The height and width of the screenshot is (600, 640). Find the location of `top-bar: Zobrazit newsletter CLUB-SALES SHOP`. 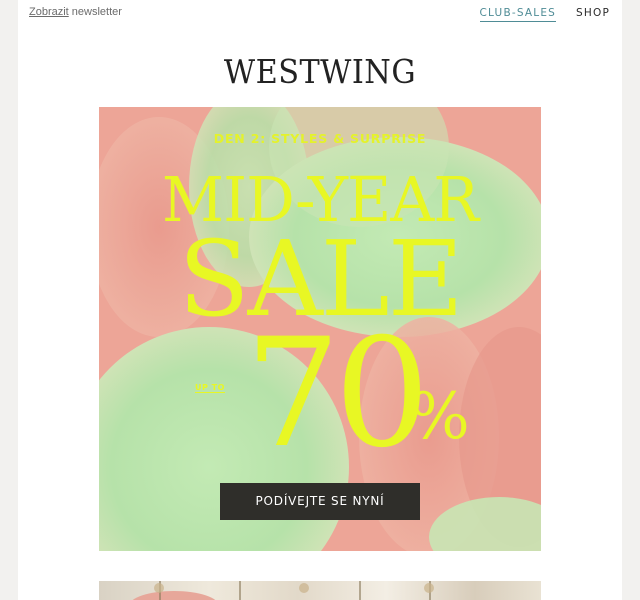

top-bar: Zobrazit newsletter CLUB-SALES SHOP is located at coordinates (320, 14).